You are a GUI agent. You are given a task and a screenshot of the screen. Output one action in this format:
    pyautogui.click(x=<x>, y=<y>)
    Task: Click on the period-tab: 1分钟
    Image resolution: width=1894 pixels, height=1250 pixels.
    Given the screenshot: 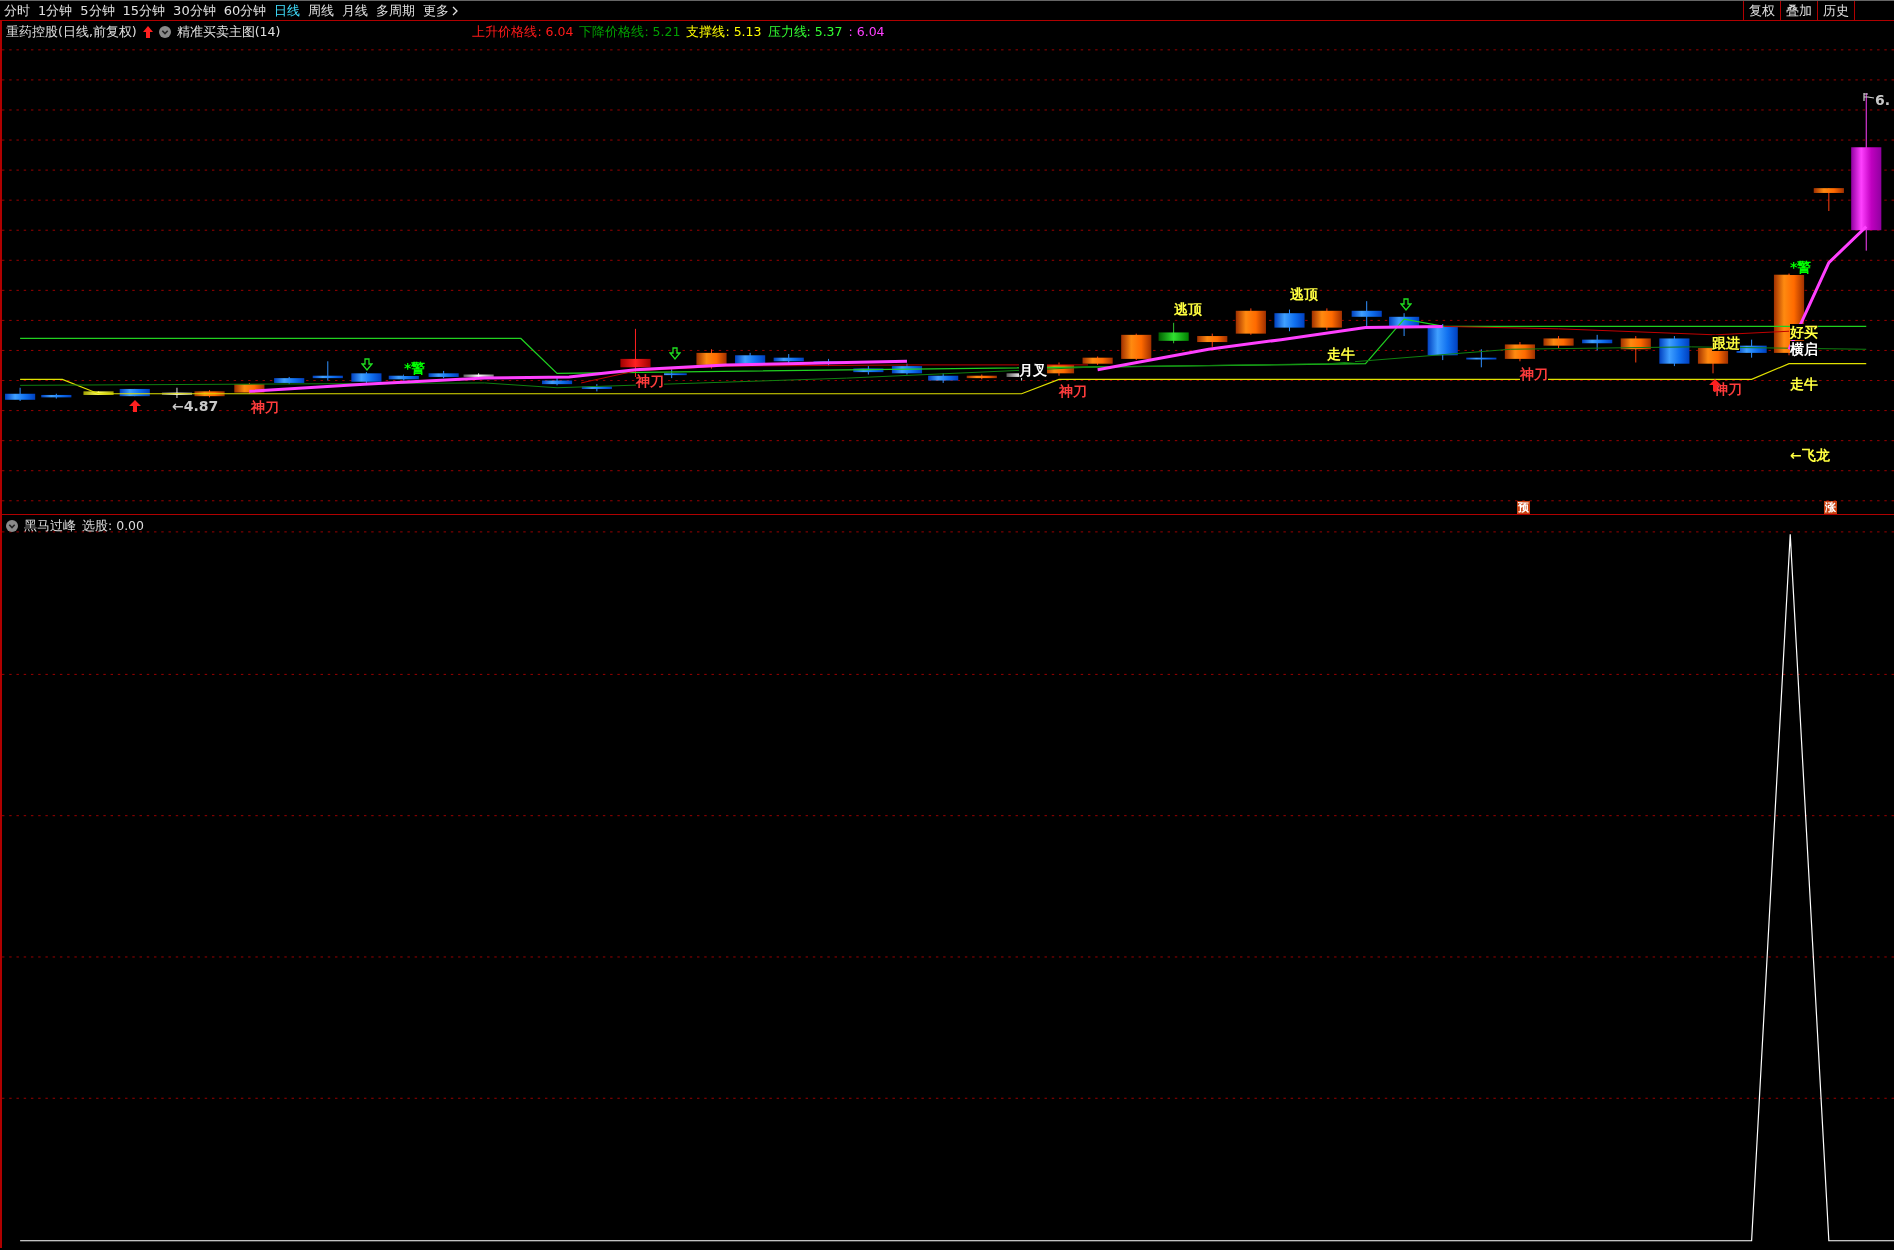 What is the action you would take?
    pyautogui.click(x=55, y=10)
    